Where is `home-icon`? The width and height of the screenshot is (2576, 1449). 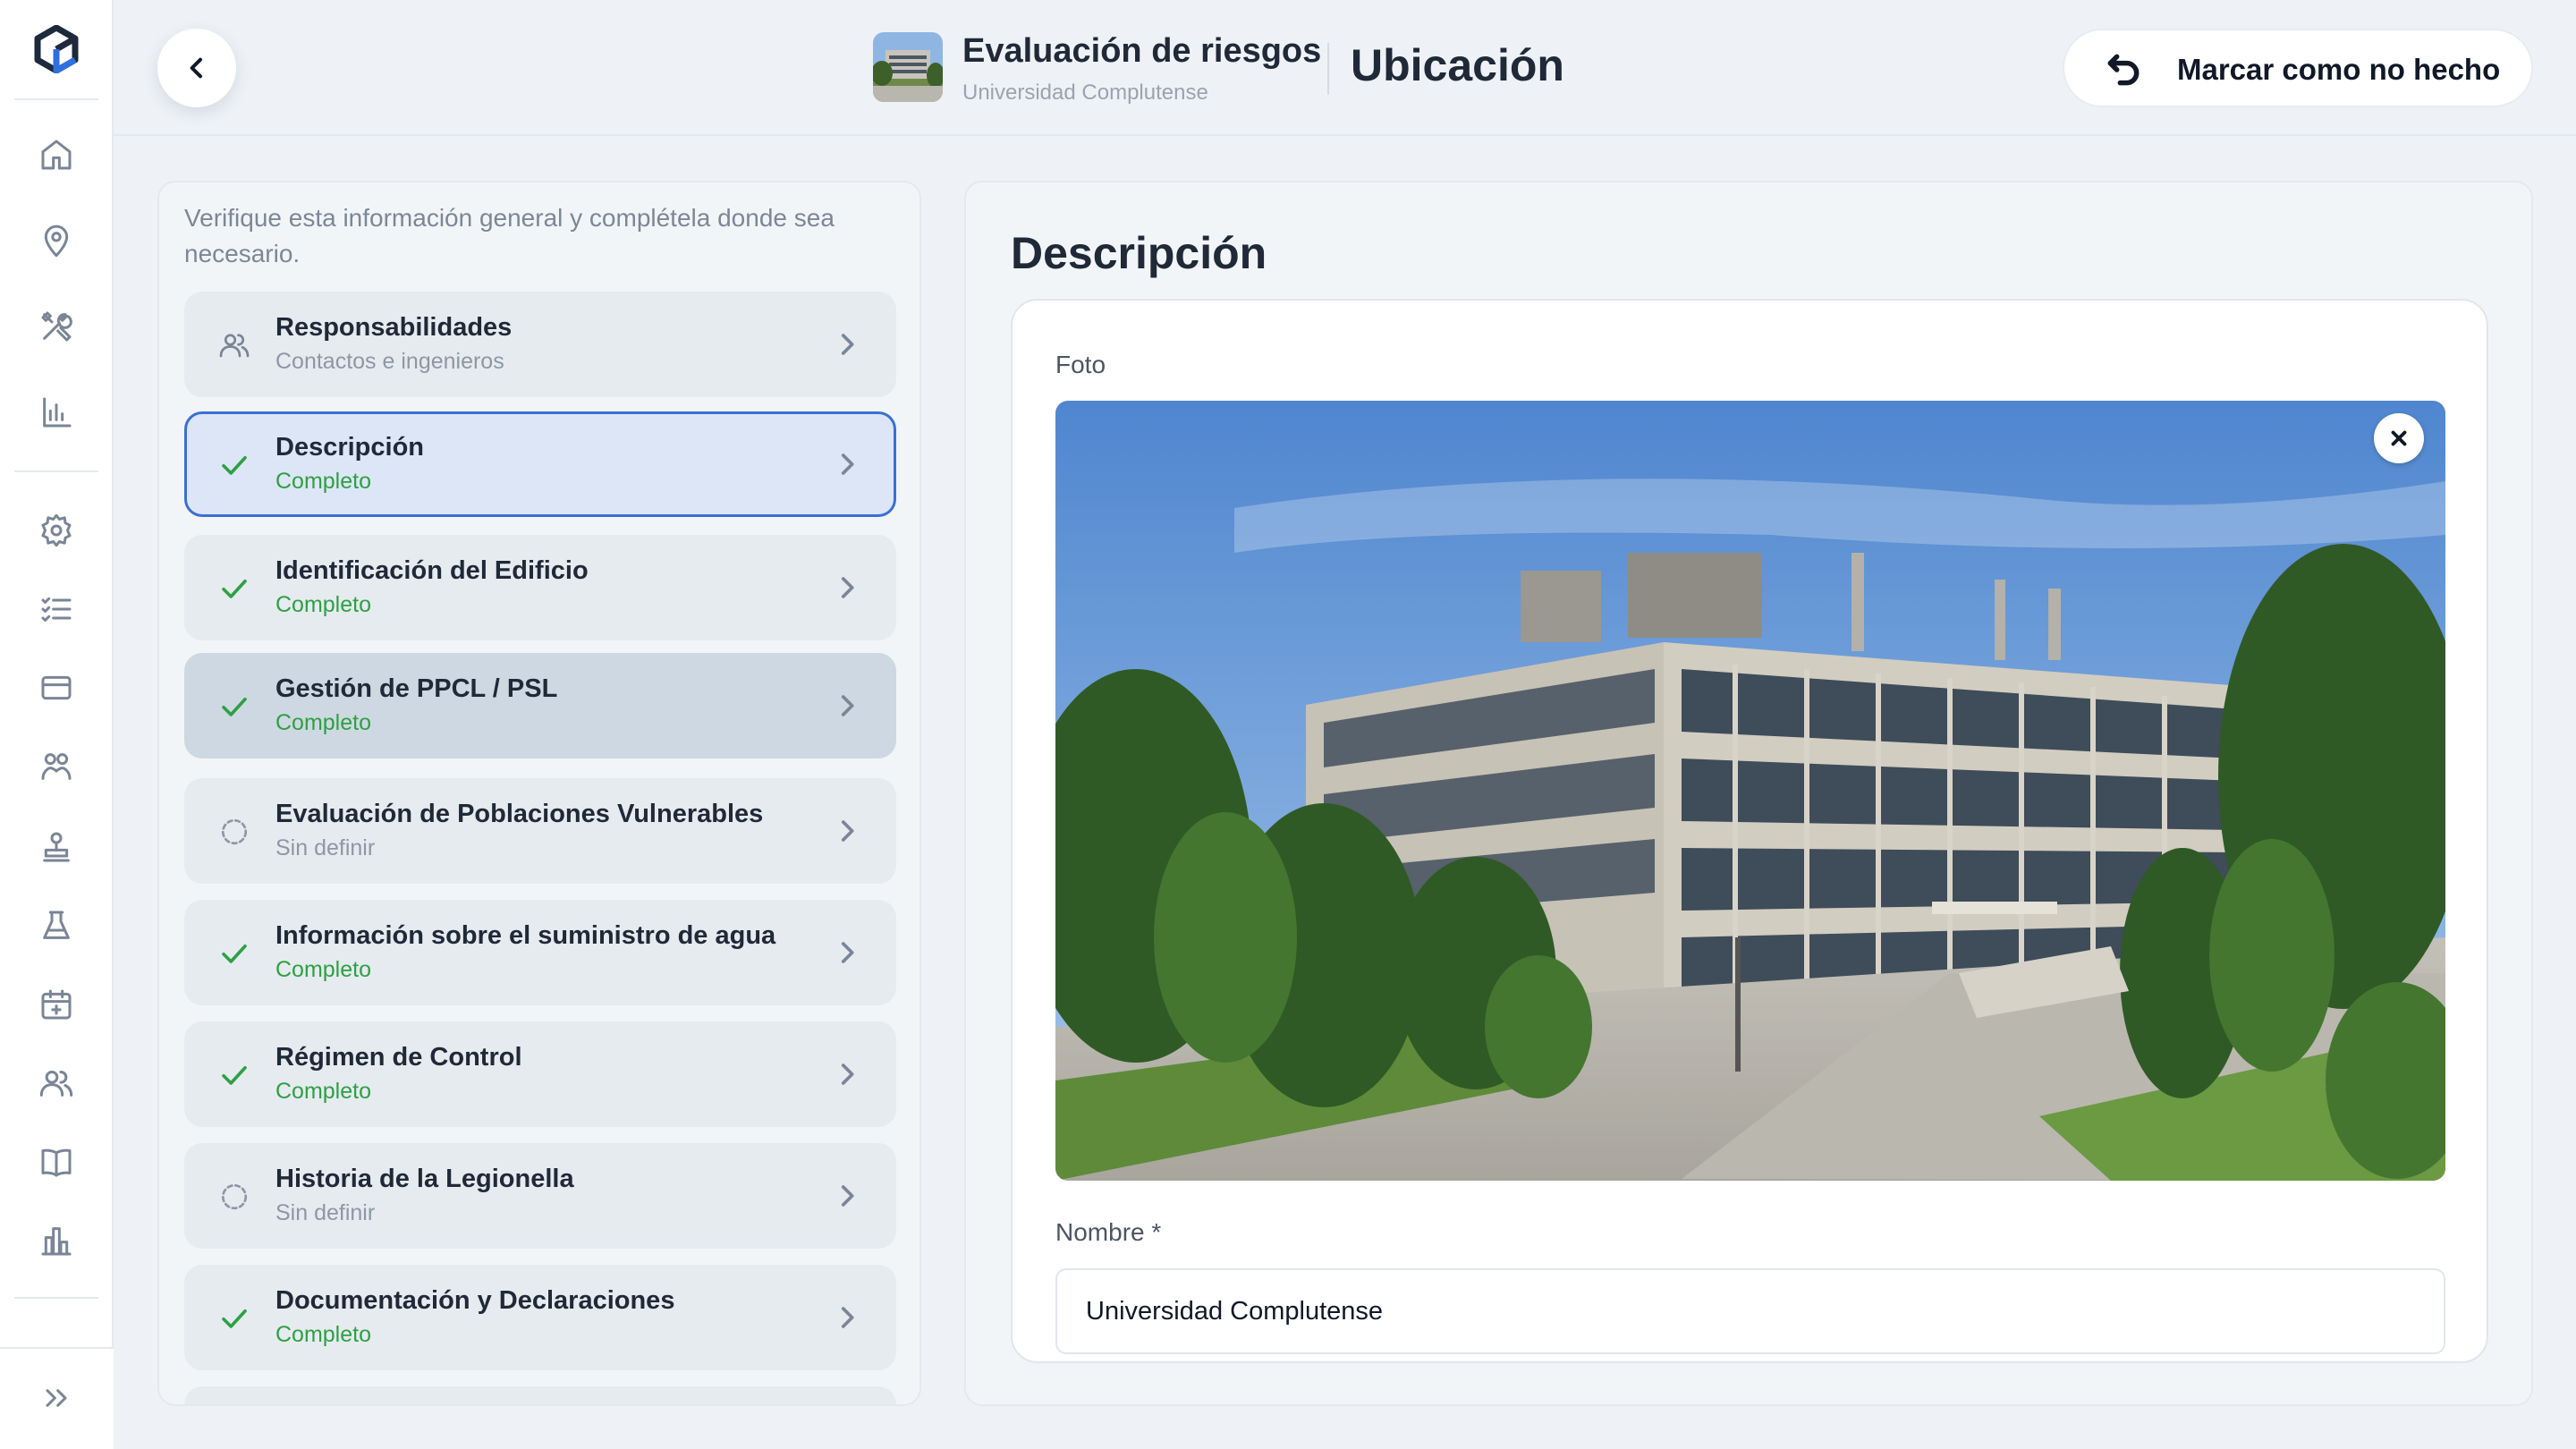
home-icon is located at coordinates (56, 154).